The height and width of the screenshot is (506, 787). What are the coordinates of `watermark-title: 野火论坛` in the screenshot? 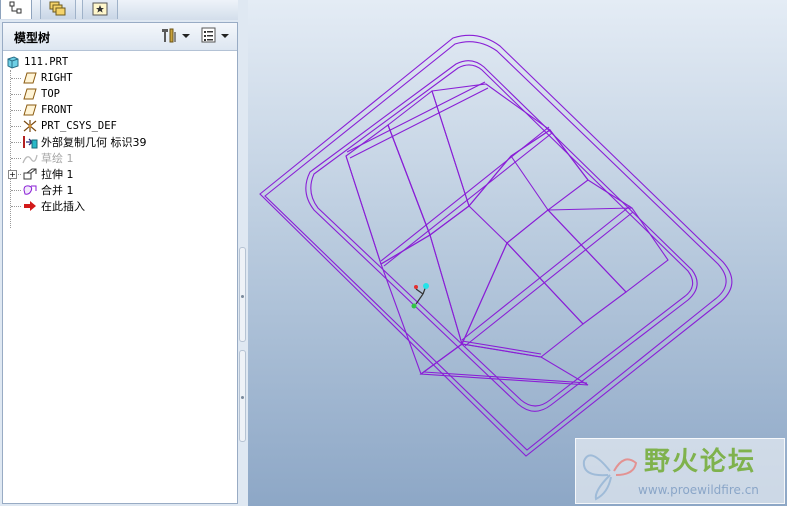 It's located at (700, 462).